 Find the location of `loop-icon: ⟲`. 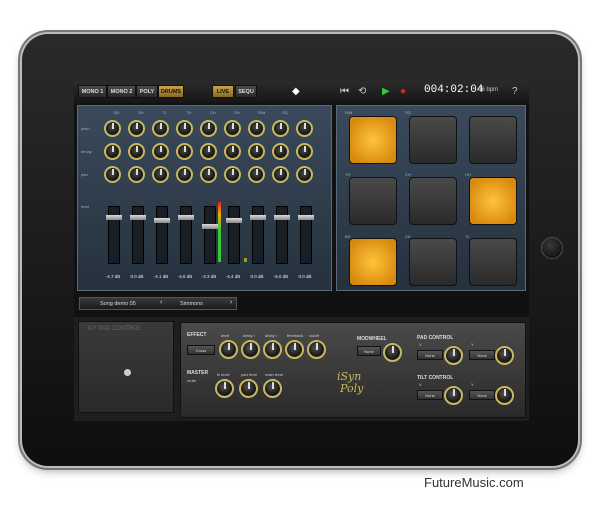

loop-icon: ⟲ is located at coordinates (362, 91).